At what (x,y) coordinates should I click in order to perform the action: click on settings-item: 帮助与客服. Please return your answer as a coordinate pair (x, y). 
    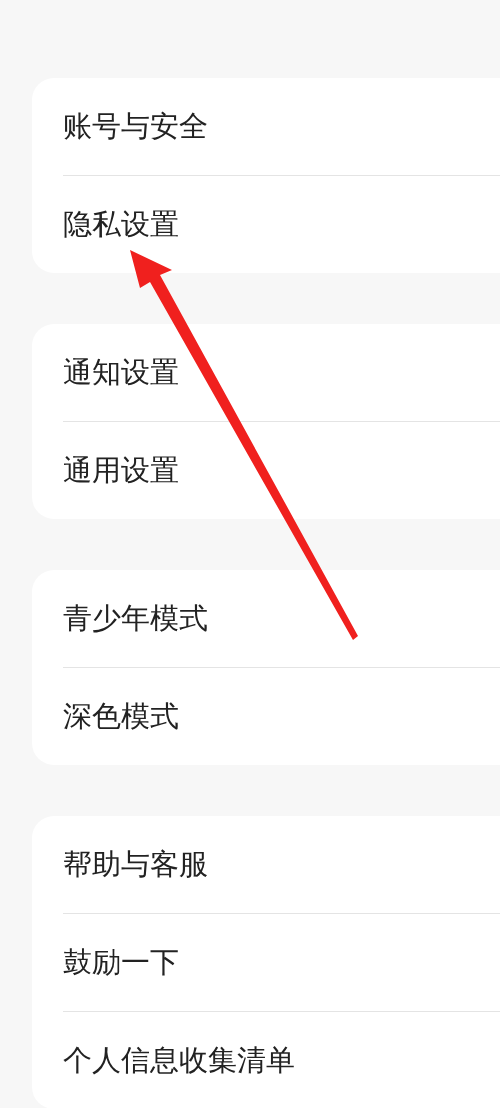
    Looking at the image, I should click on (135, 864).